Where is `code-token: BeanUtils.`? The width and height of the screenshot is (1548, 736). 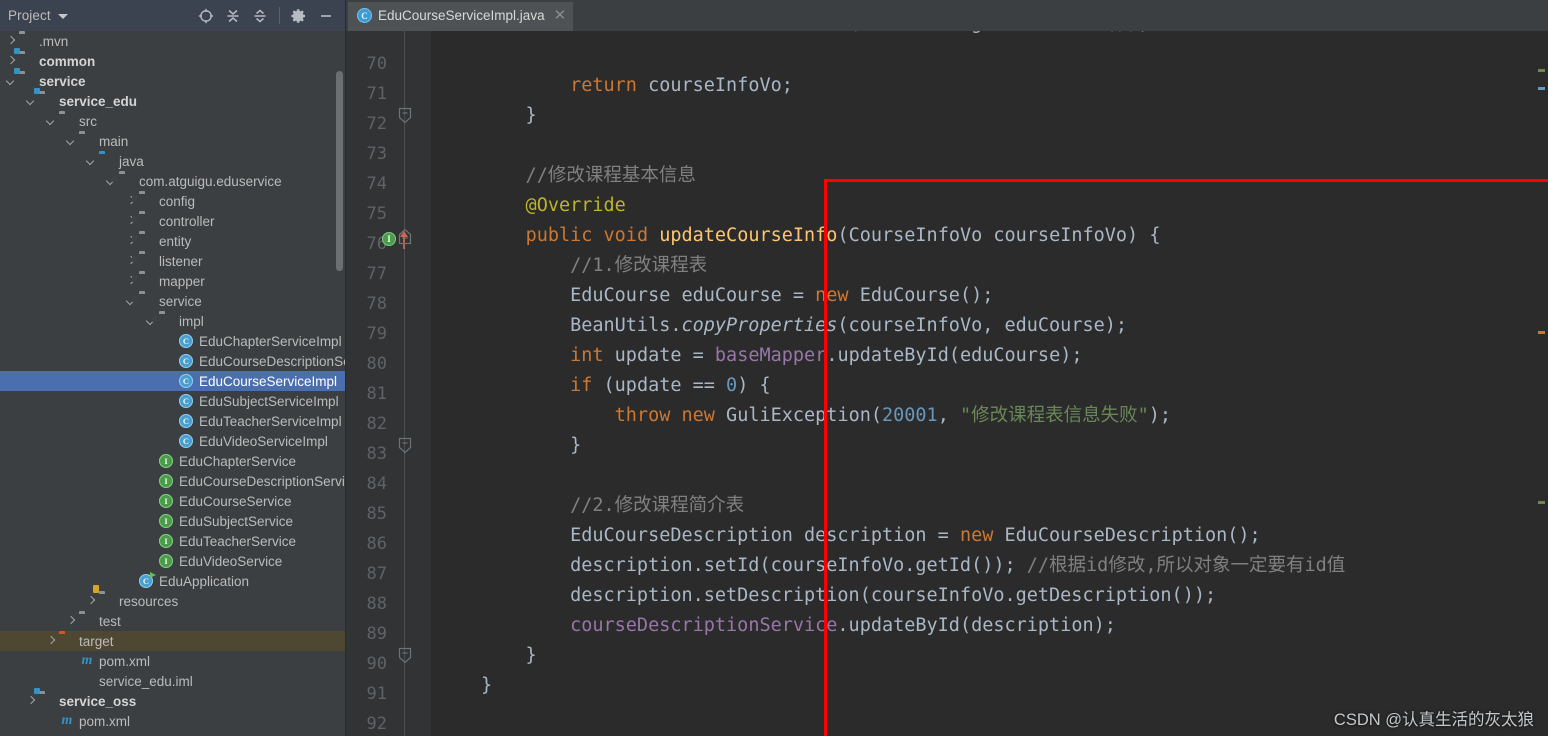 code-token: BeanUtils. is located at coordinates (581, 325).